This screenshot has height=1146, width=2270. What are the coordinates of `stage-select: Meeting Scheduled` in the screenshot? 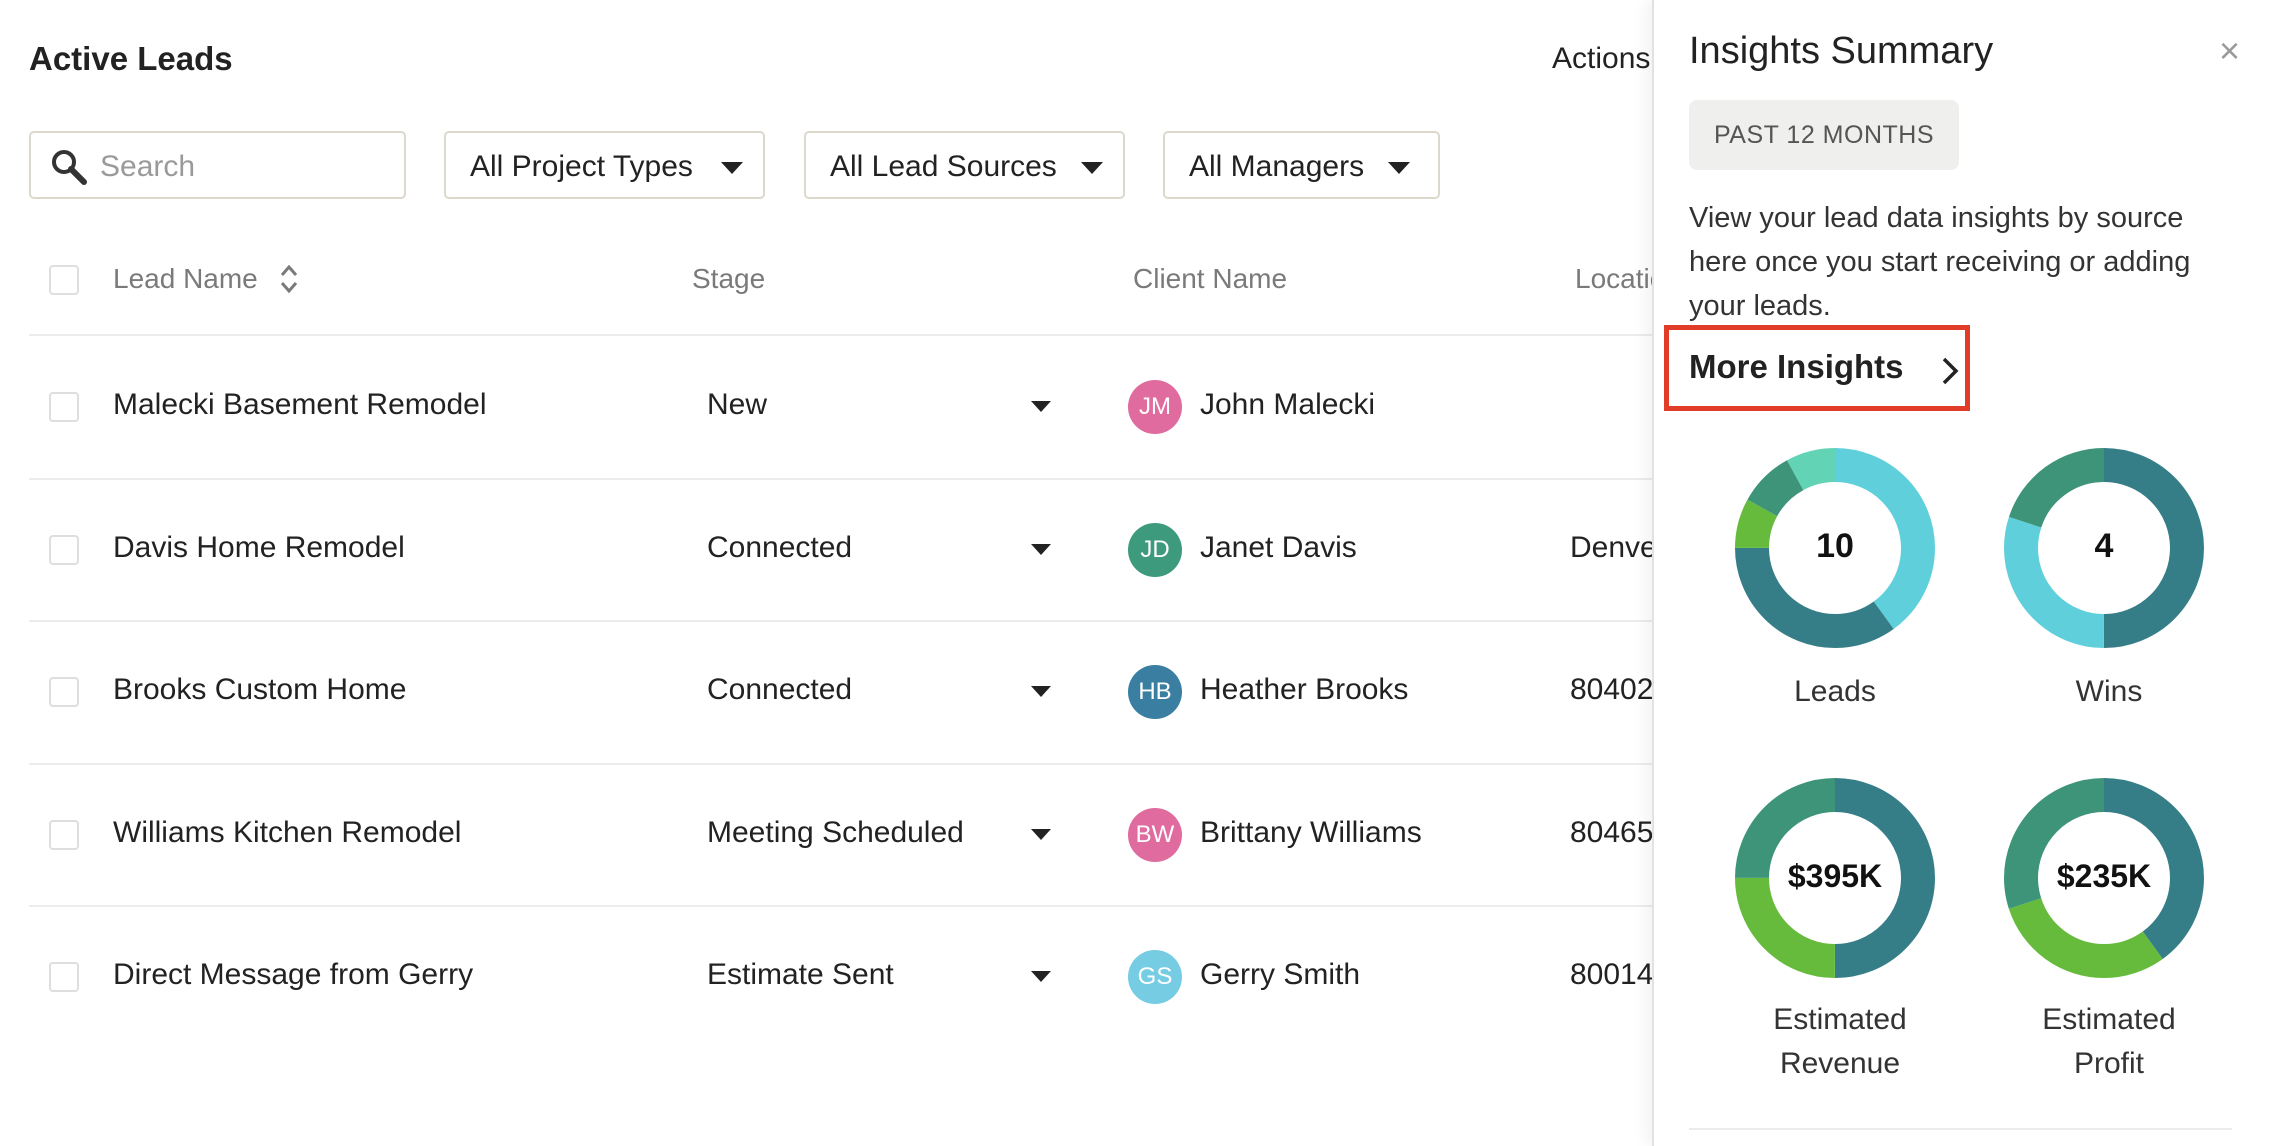 It's located at (835, 833).